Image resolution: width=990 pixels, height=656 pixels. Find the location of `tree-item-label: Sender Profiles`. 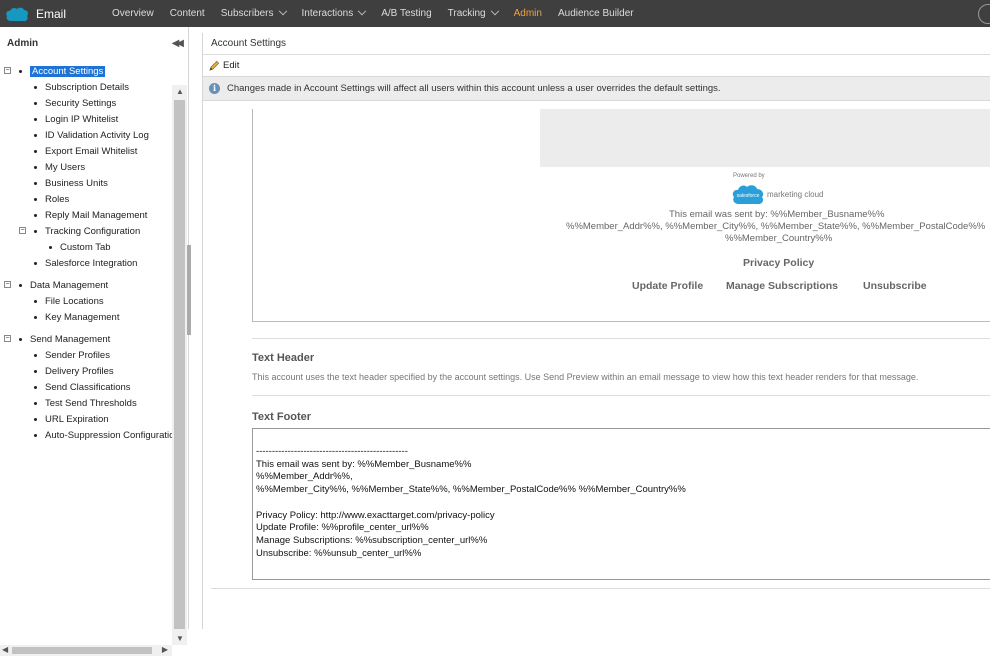

tree-item-label: Sender Profiles is located at coordinates (77, 355).